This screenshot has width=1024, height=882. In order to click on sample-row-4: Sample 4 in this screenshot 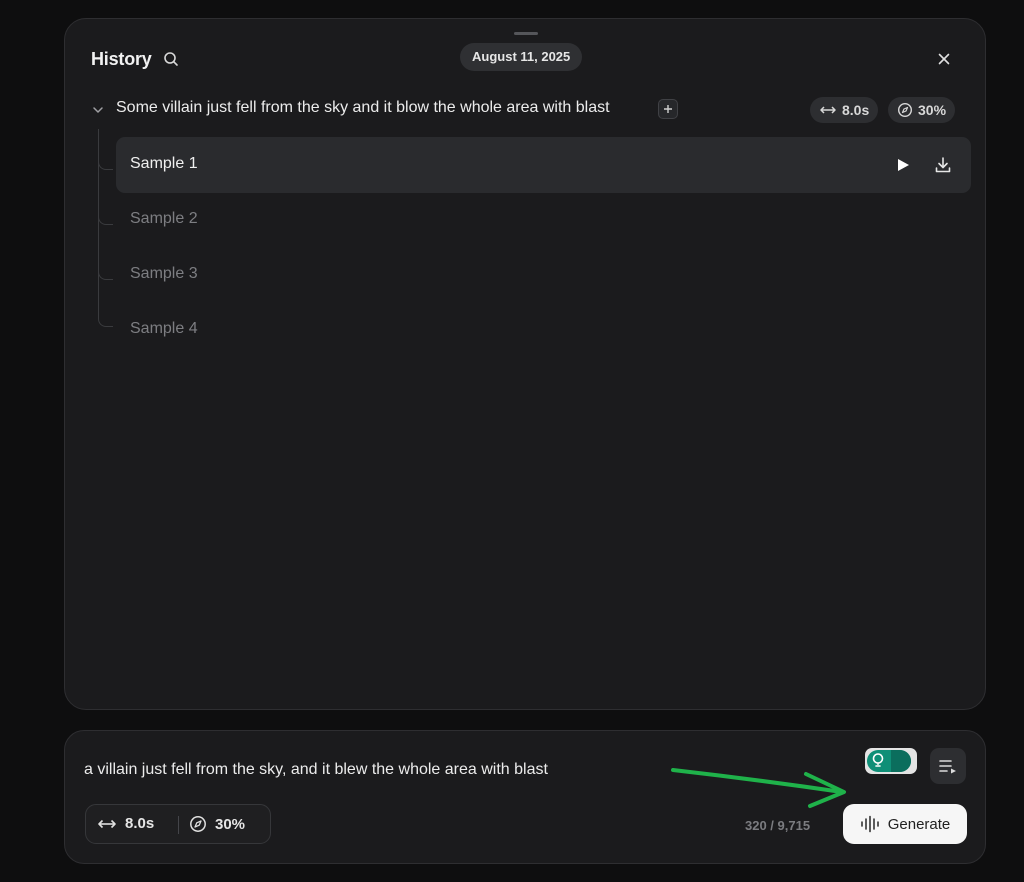, I will do `click(543, 330)`.